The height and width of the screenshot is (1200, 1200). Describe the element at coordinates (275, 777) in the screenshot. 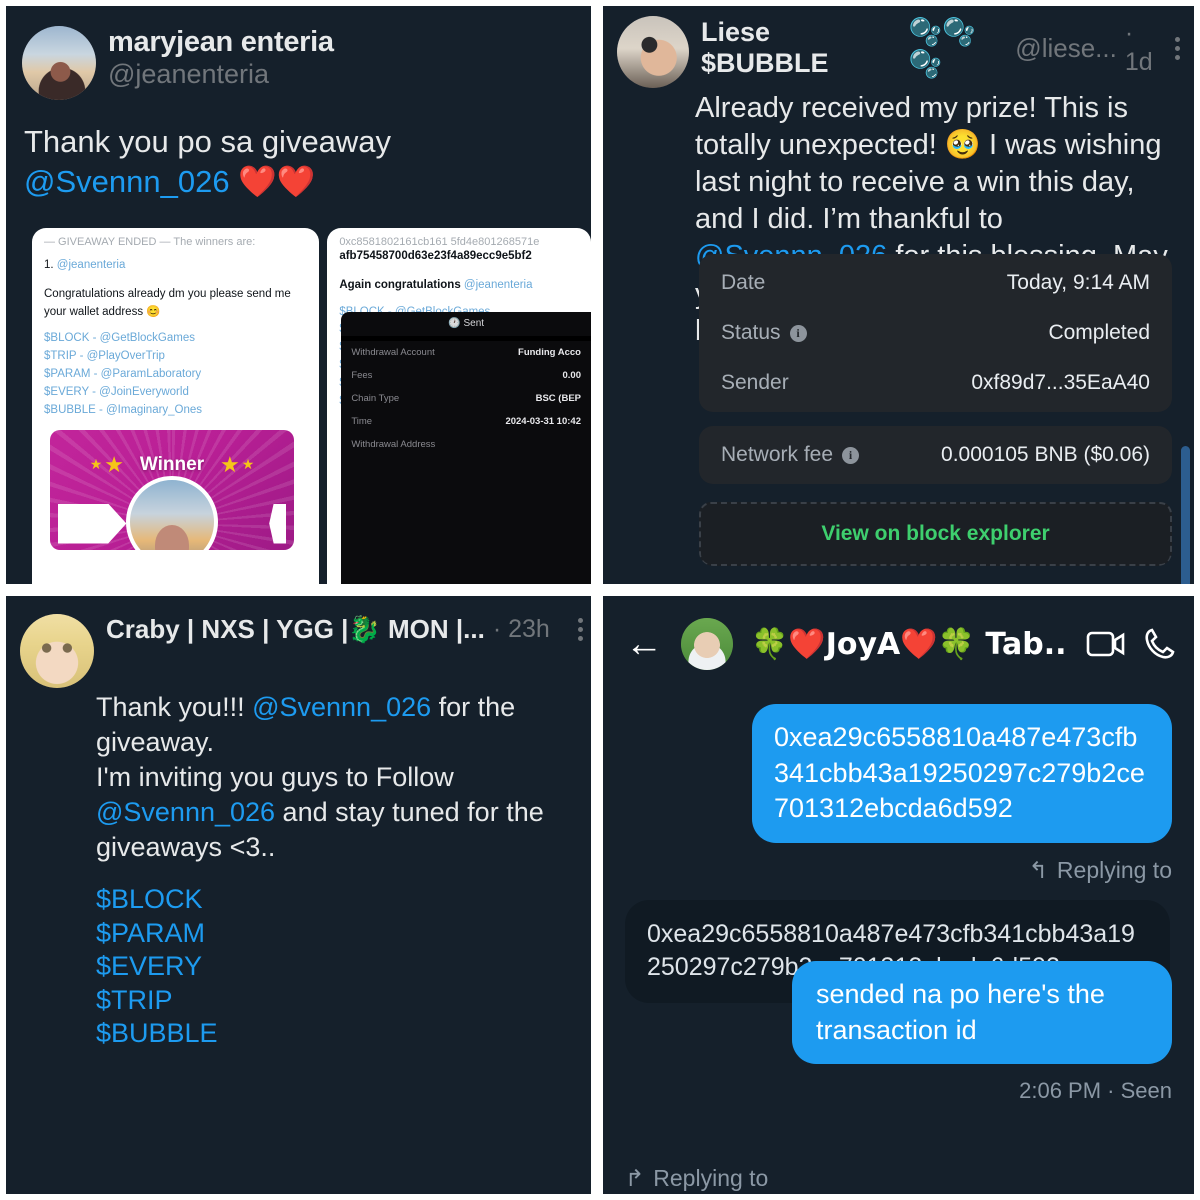

I see `tweet-text-line2: I'm inviting you guys to Follow` at that location.